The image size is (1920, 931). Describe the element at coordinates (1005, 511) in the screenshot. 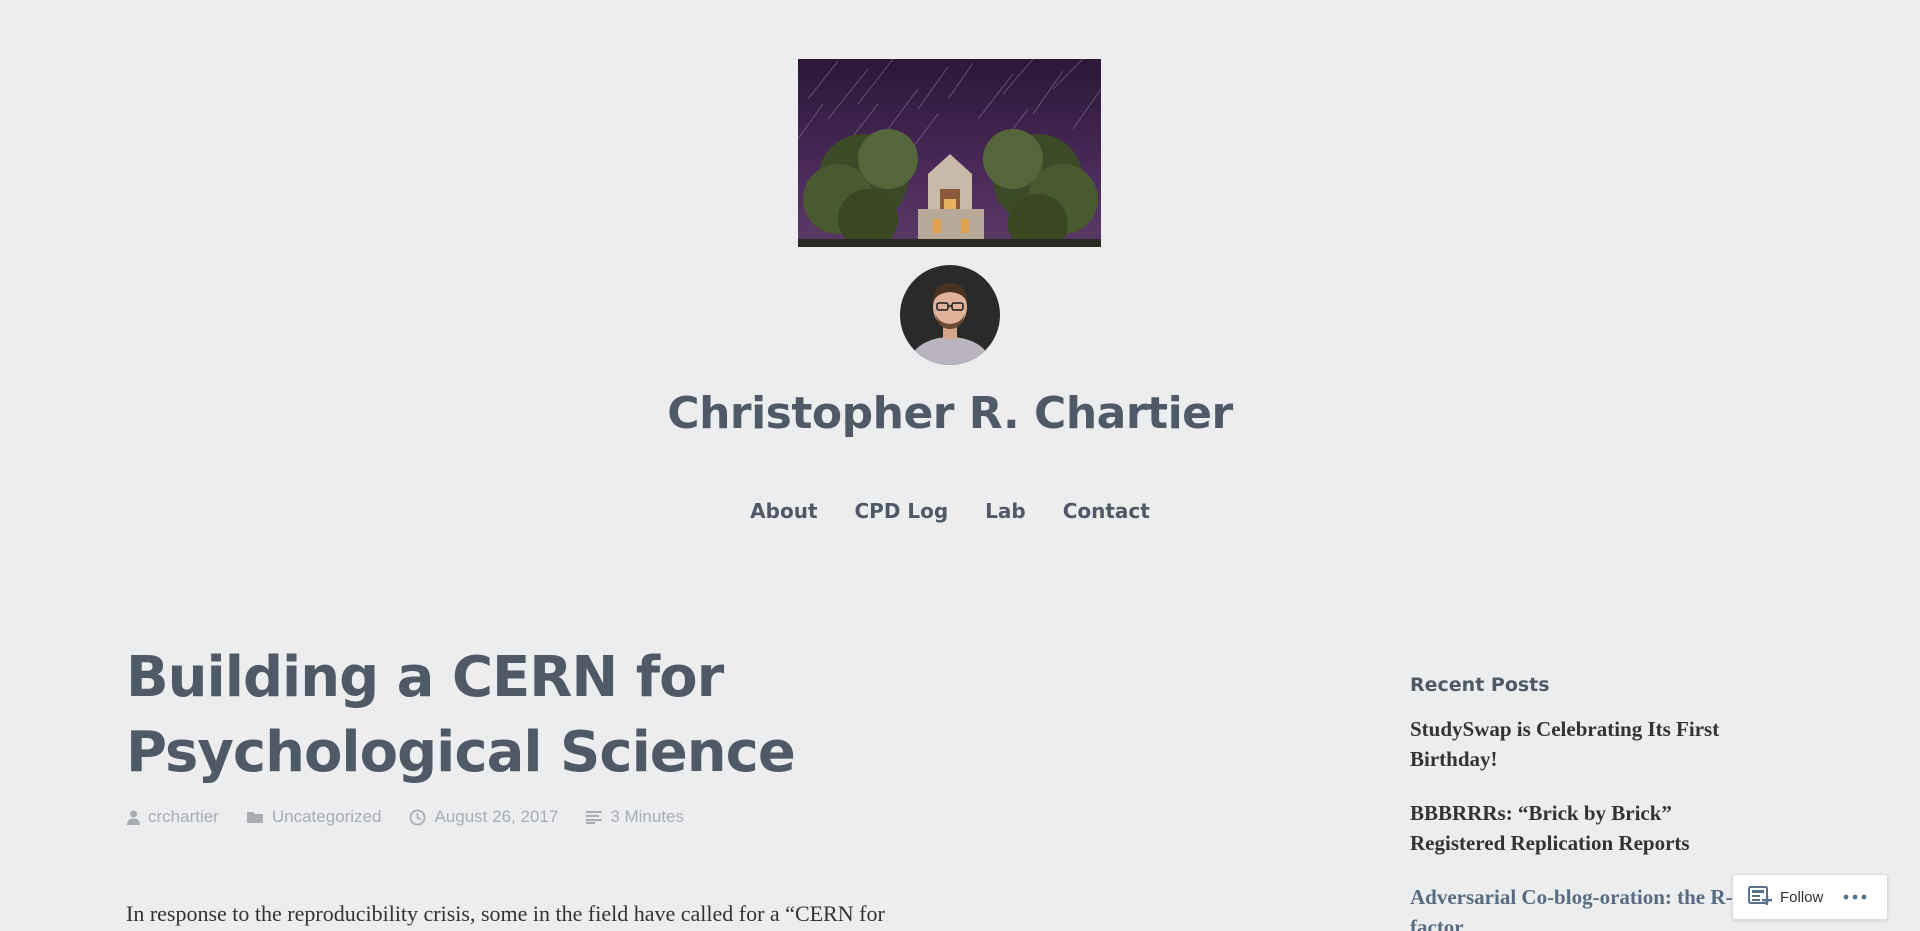

I see `nav-item-lab: Lab` at that location.